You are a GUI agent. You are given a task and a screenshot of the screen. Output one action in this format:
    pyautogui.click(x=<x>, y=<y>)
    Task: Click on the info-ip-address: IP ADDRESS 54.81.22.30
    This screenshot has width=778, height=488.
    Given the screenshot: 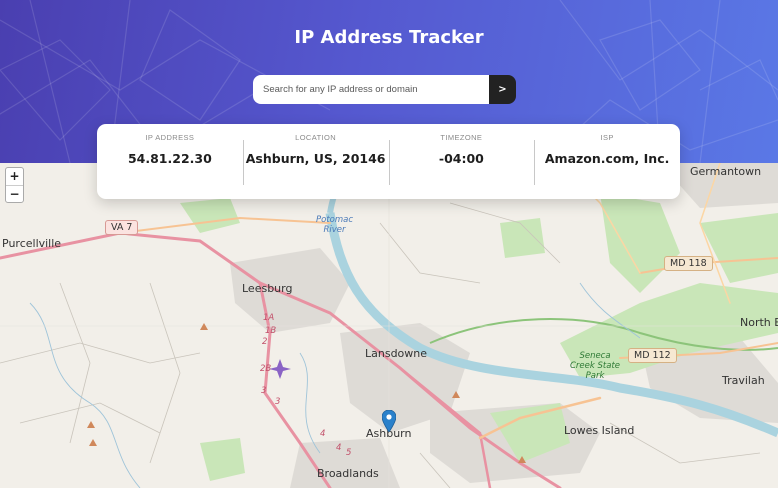 What is the action you would take?
    pyautogui.click(x=170, y=161)
    